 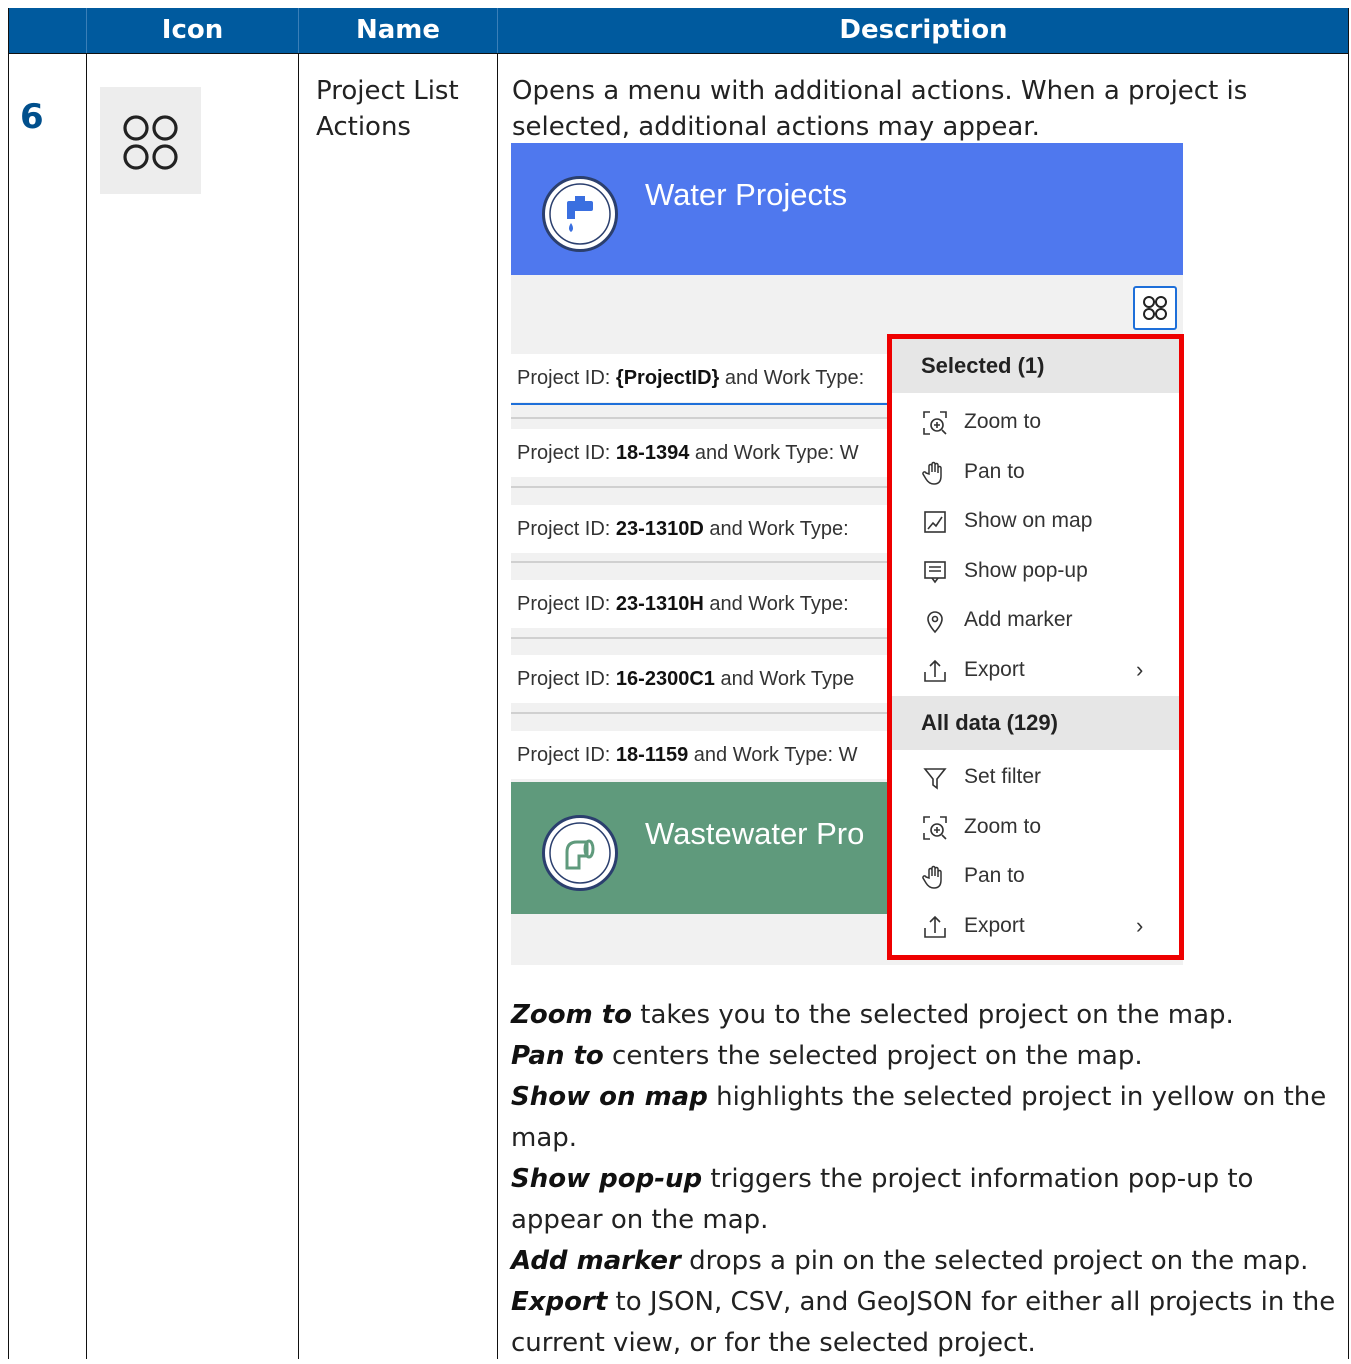 I want to click on menu-item-show-on-map: Show on map, so click(x=1035, y=521).